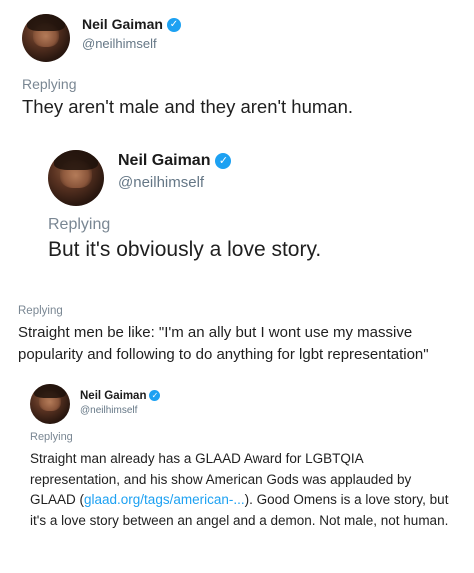 This screenshot has width=474, height=573. What do you see at coordinates (188, 106) in the screenshot?
I see `tweet-text: They aren't male and they aren't human.` at bounding box center [188, 106].